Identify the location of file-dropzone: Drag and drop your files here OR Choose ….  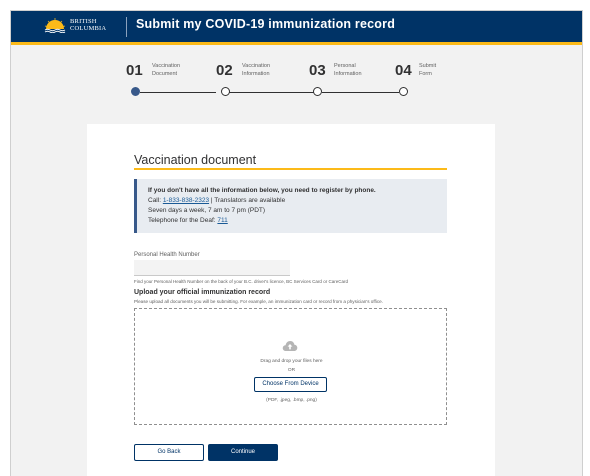
(290, 366).